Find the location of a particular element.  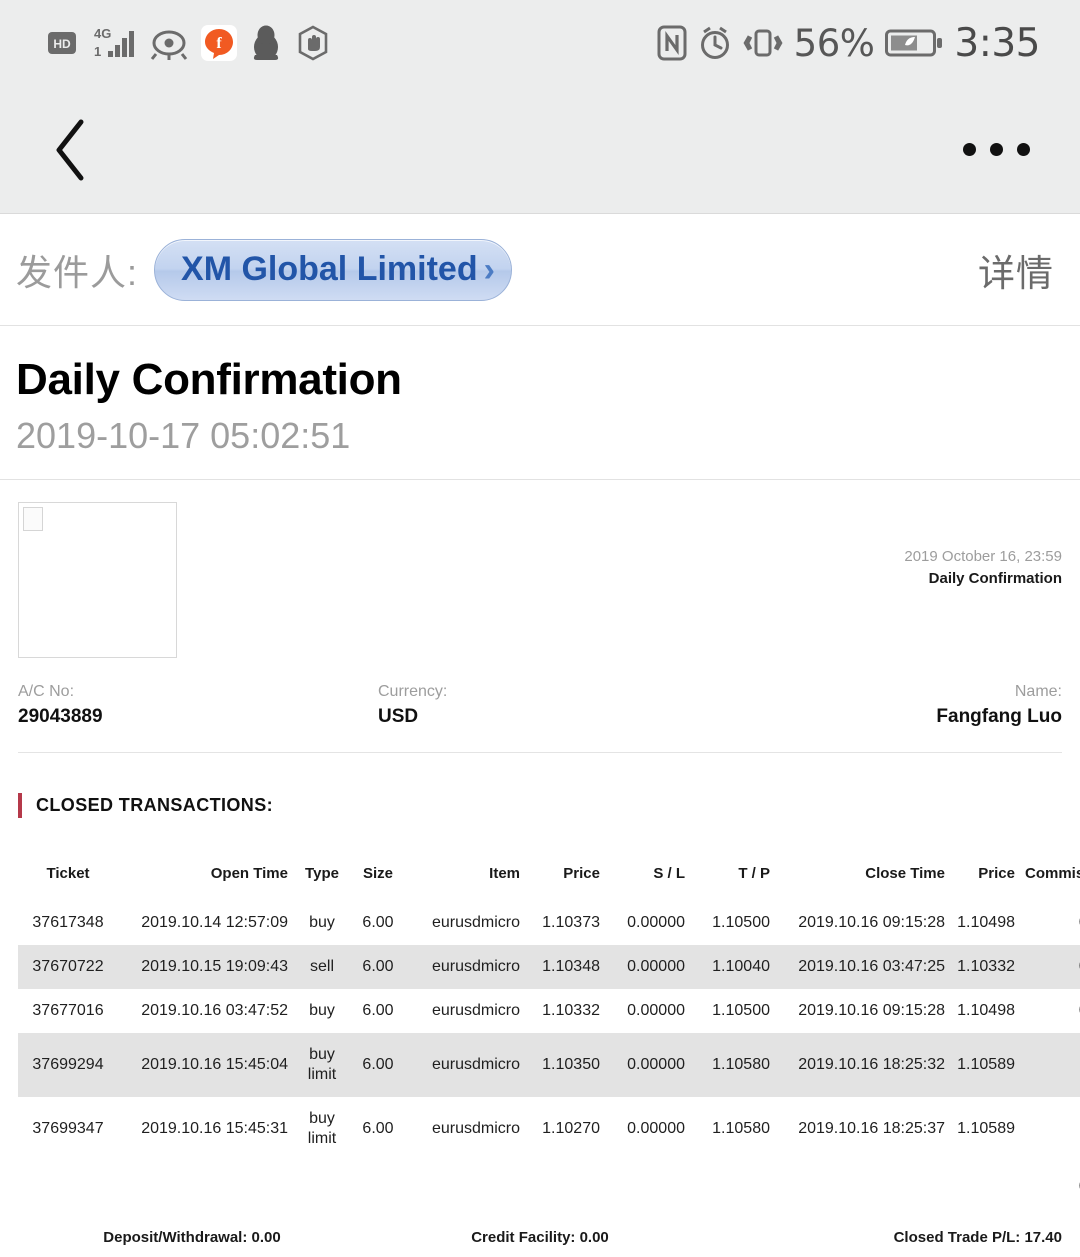

battery-saver-icon is located at coordinates (914, 43).